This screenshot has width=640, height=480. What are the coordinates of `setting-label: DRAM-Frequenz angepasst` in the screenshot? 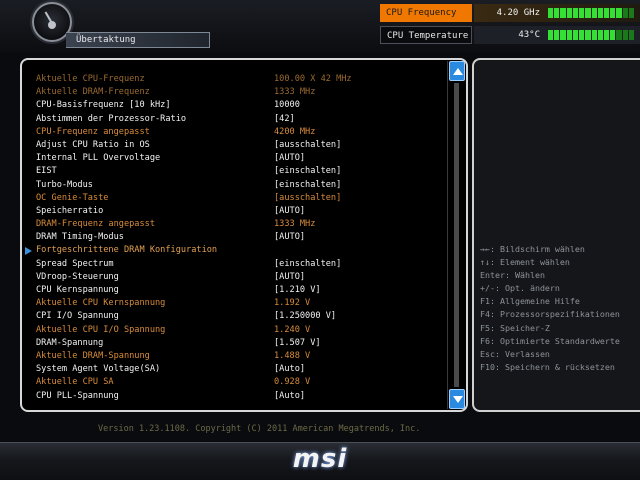 It's located at (95, 224).